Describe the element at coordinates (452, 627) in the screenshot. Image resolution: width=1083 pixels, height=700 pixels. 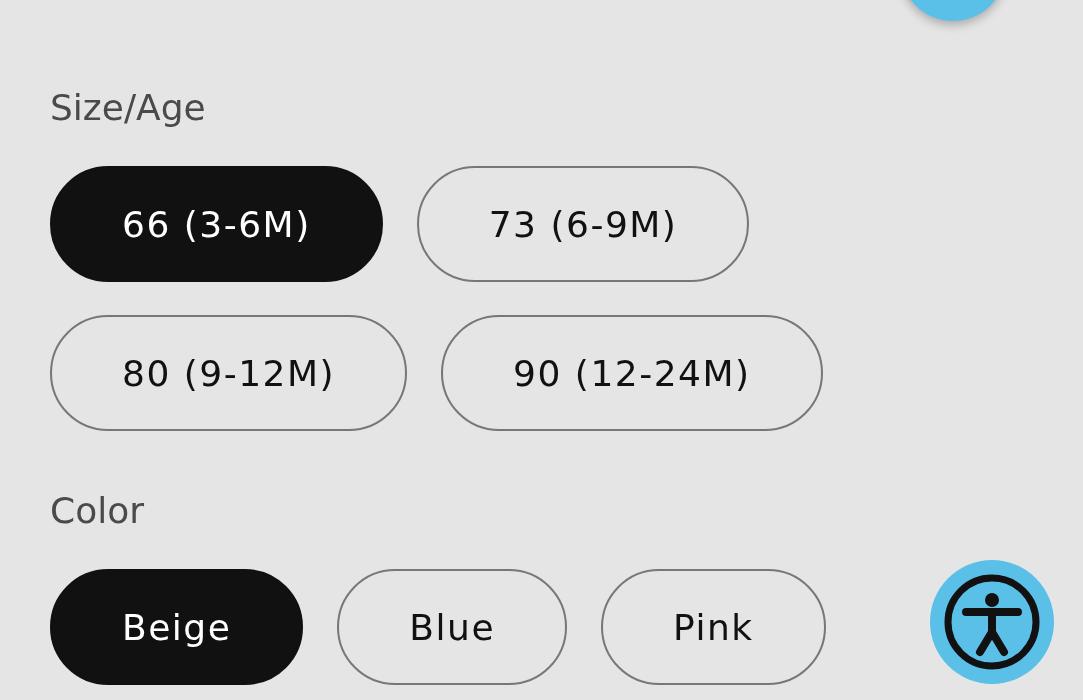
I see `option-button: Blue` at that location.